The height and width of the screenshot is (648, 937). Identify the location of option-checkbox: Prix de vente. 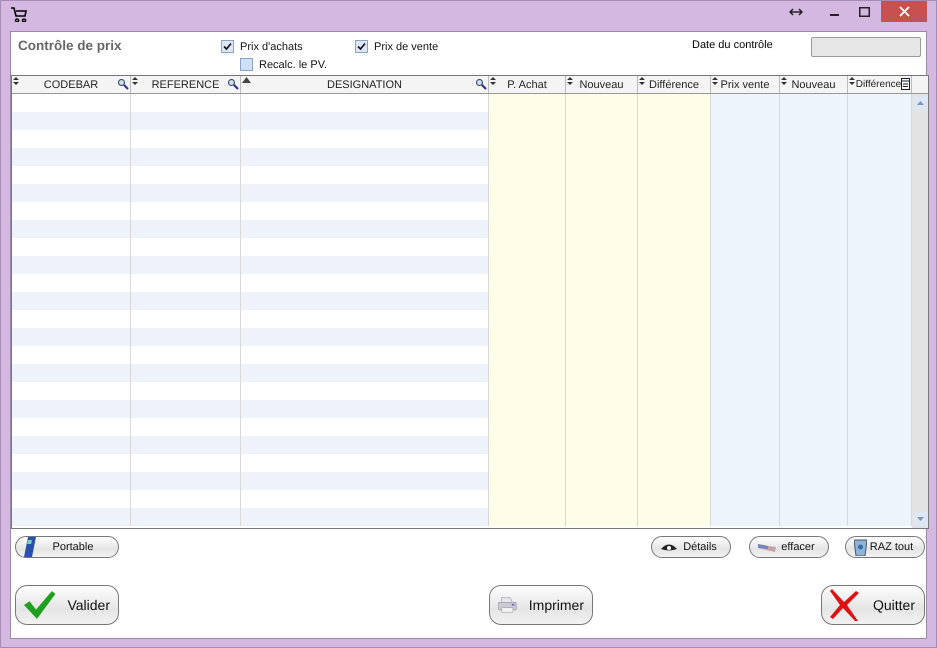
(396, 46).